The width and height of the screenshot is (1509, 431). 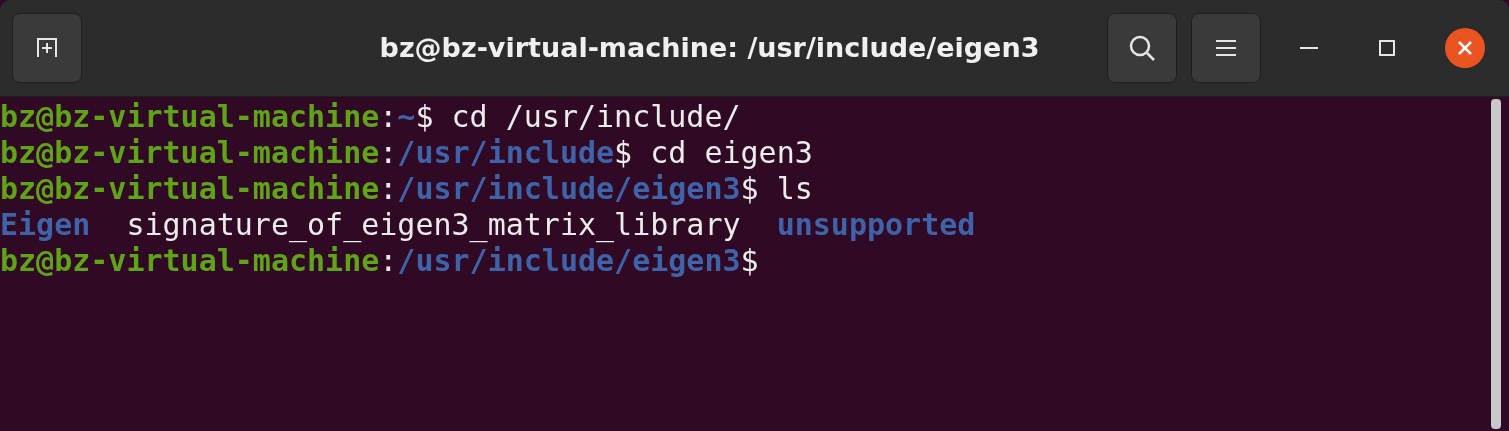 I want to click on menu-button, so click(x=1226, y=48).